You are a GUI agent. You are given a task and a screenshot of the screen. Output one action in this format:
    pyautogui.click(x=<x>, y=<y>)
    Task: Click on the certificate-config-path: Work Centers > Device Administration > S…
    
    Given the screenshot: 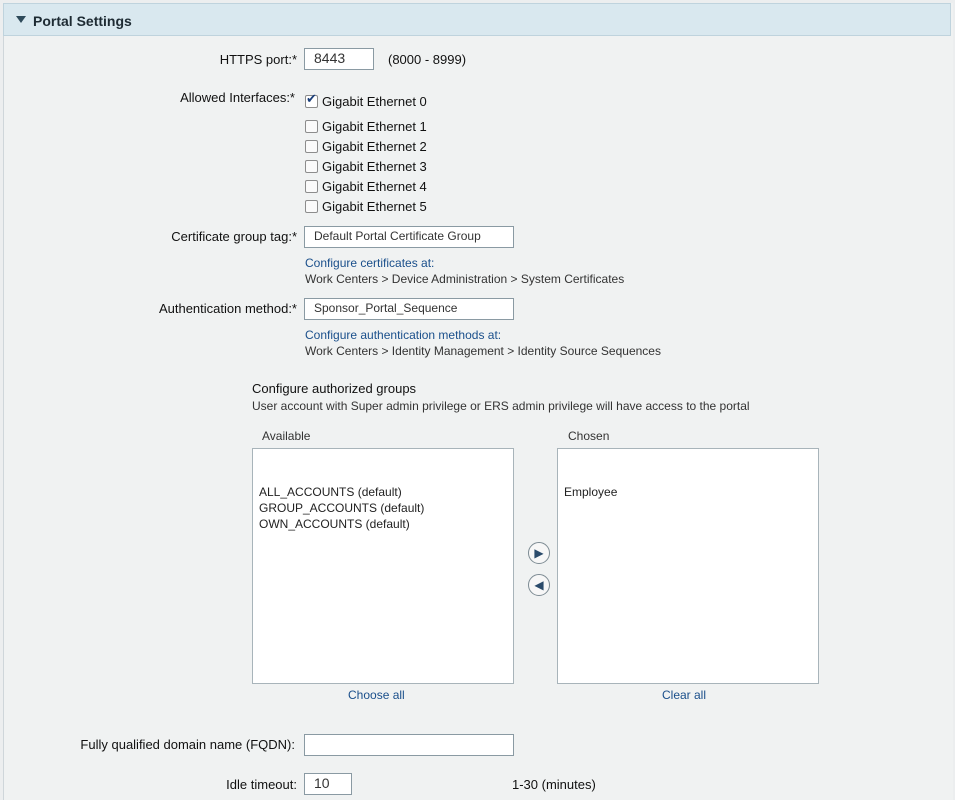 What is the action you would take?
    pyautogui.click(x=465, y=279)
    